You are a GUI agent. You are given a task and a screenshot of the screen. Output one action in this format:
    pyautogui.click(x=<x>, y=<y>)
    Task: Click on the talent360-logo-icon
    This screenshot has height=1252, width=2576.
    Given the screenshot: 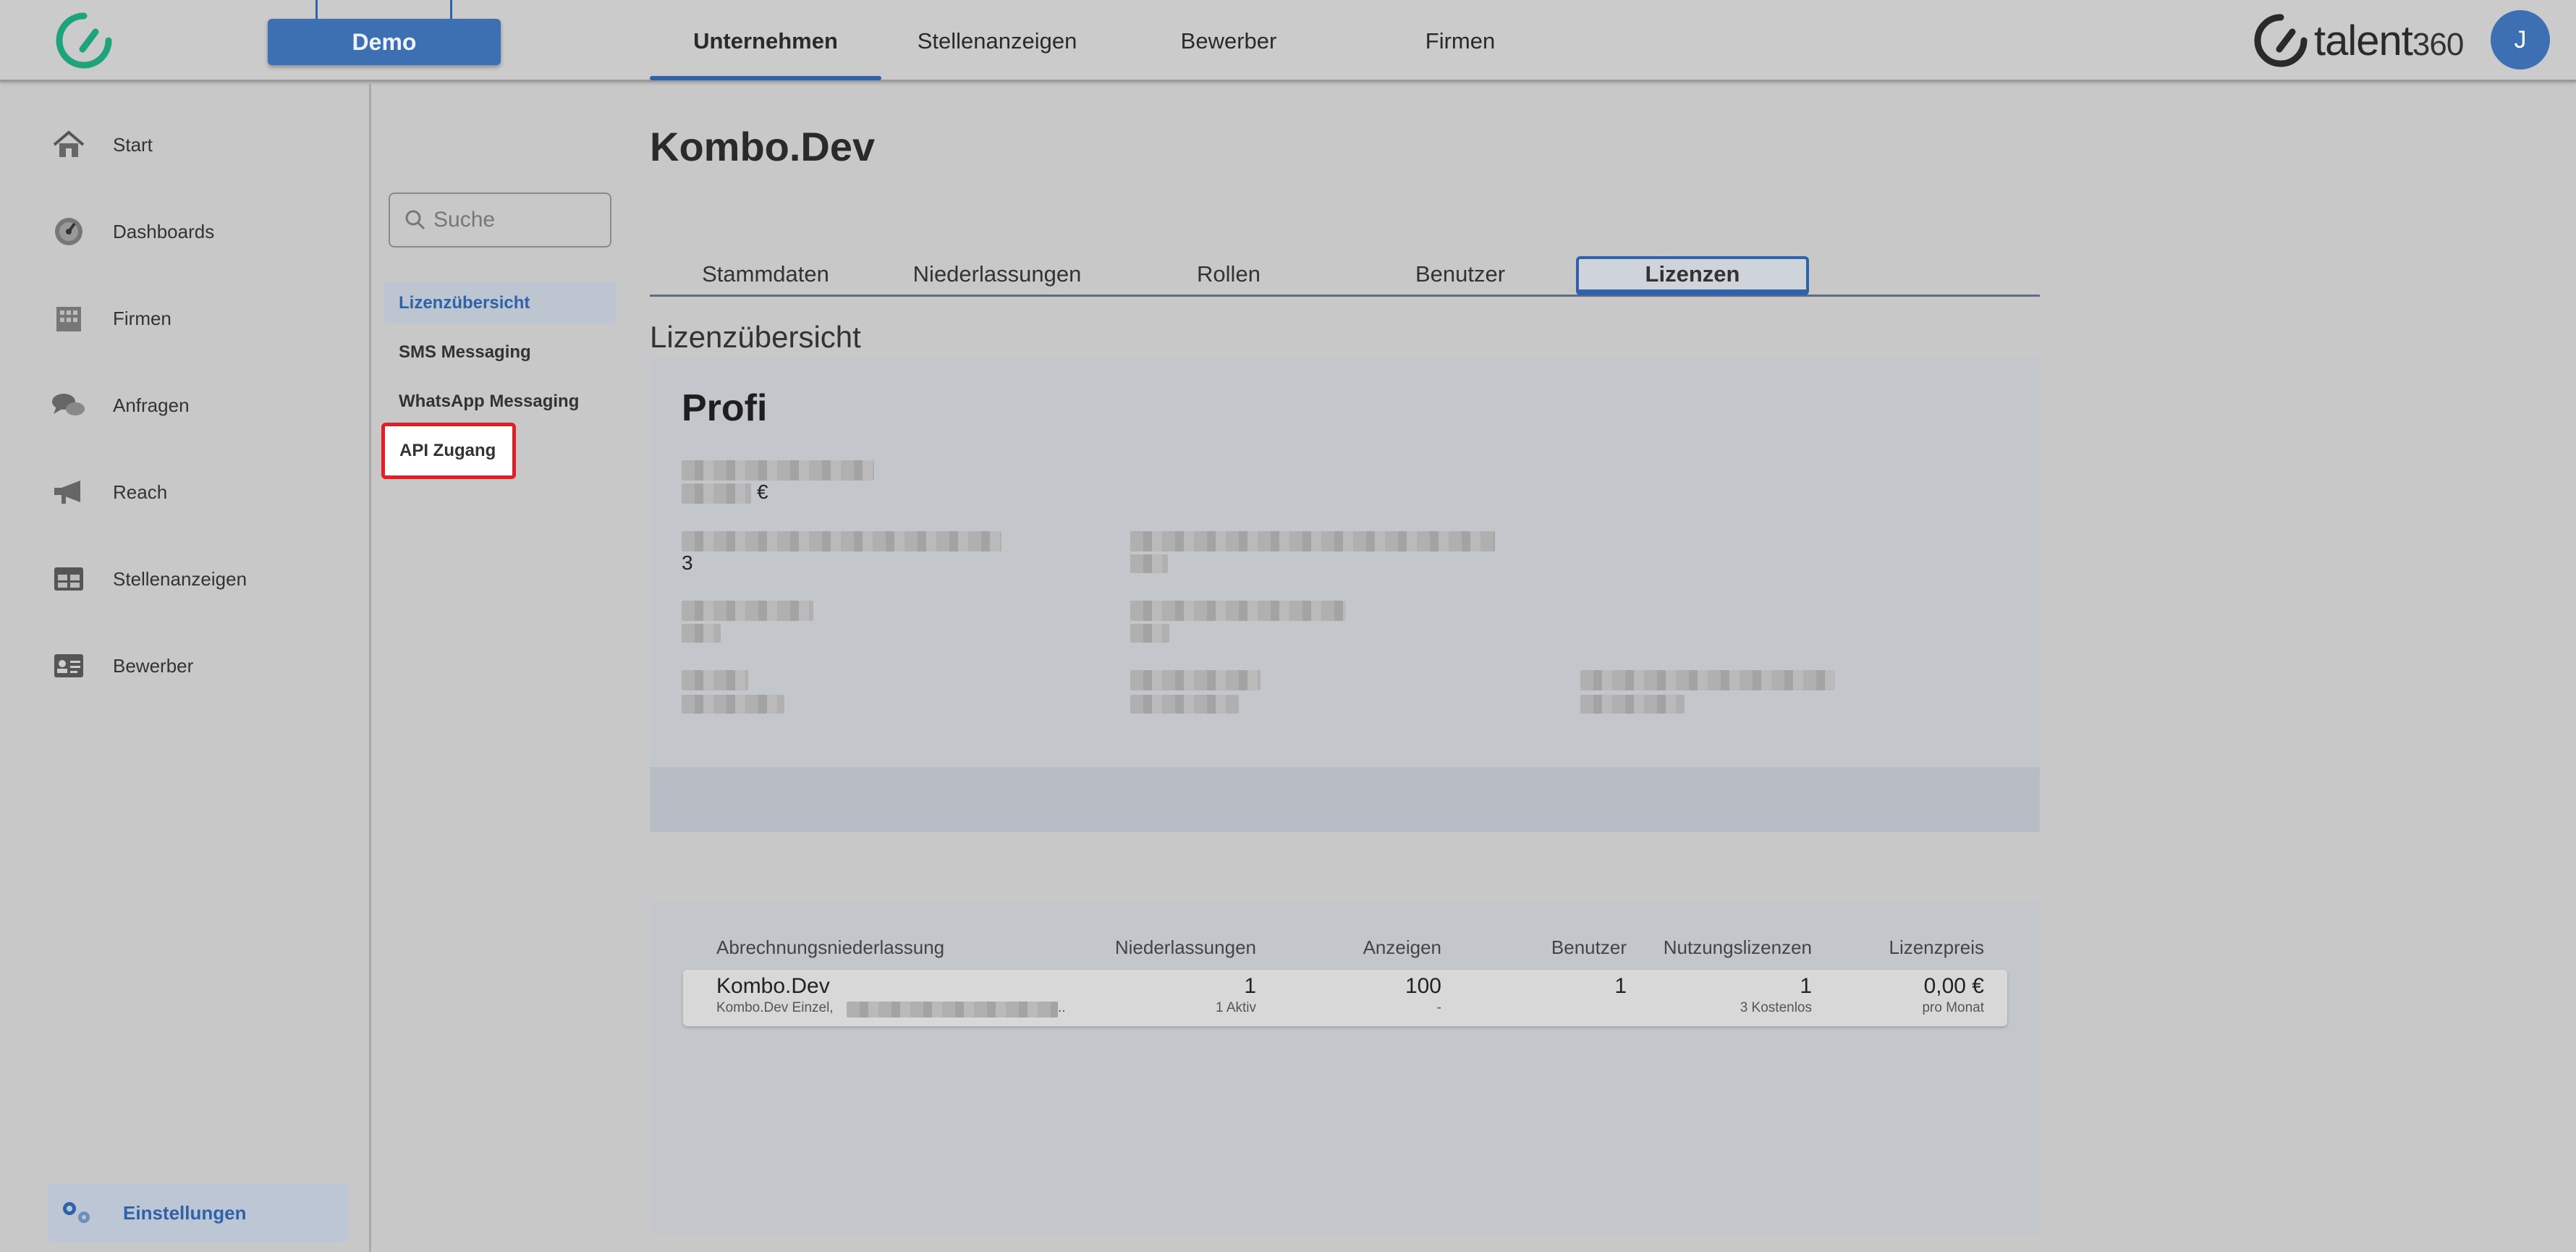 What is the action you would take?
    pyautogui.click(x=2281, y=40)
    